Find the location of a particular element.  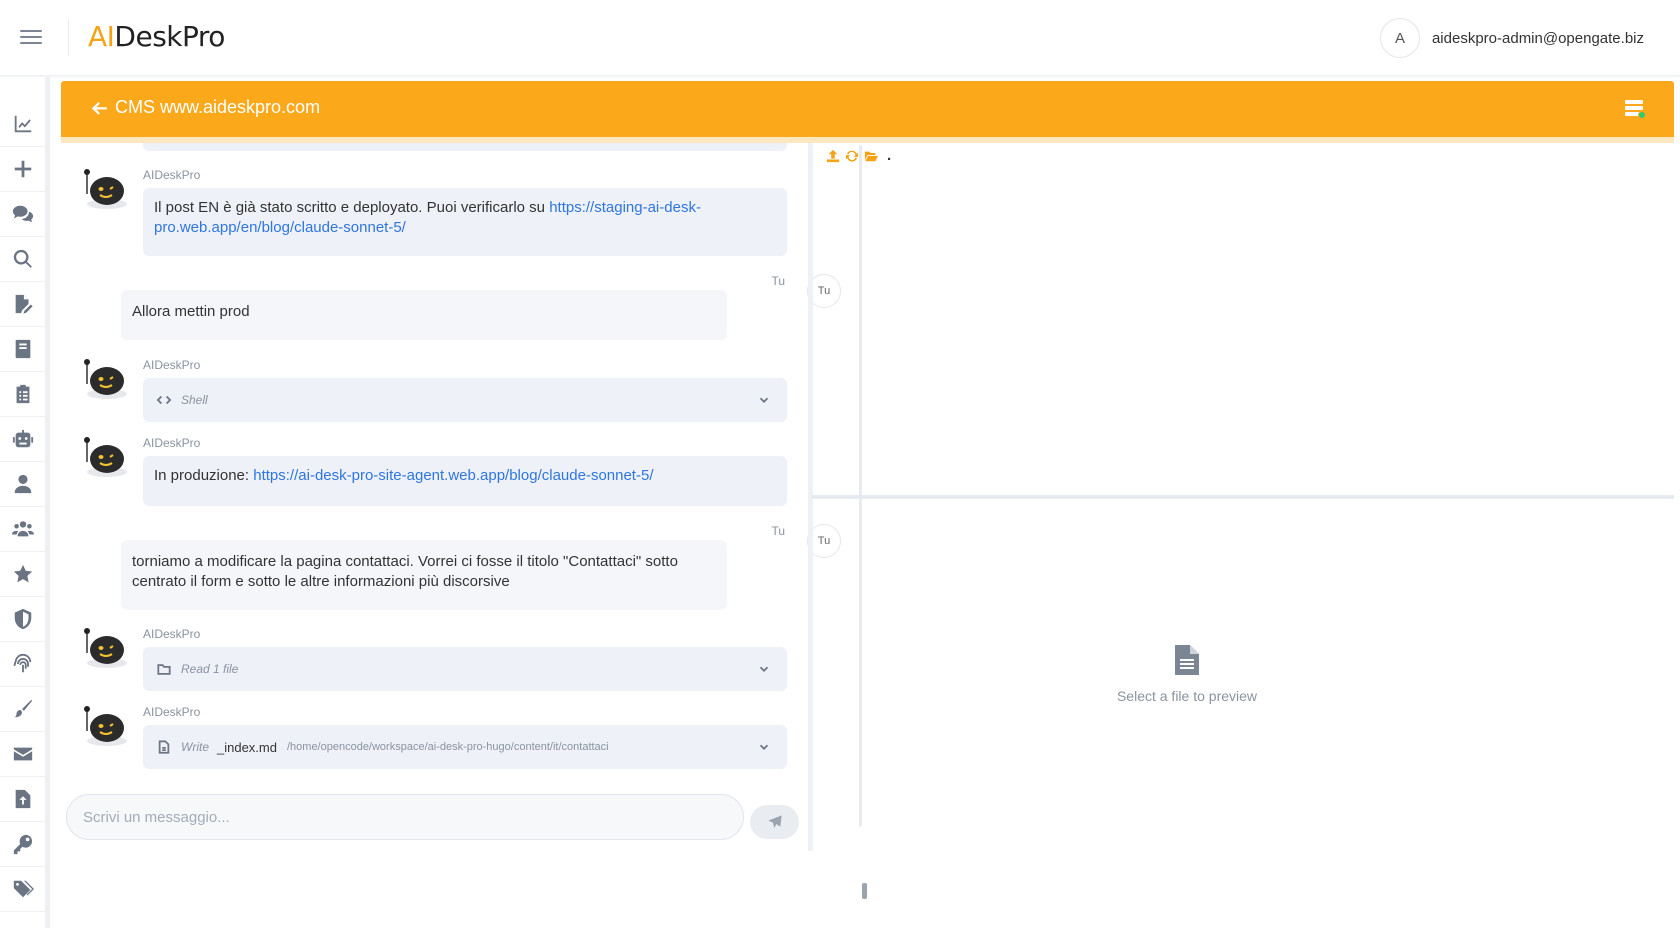

previous-message-edge is located at coordinates (465, 147).